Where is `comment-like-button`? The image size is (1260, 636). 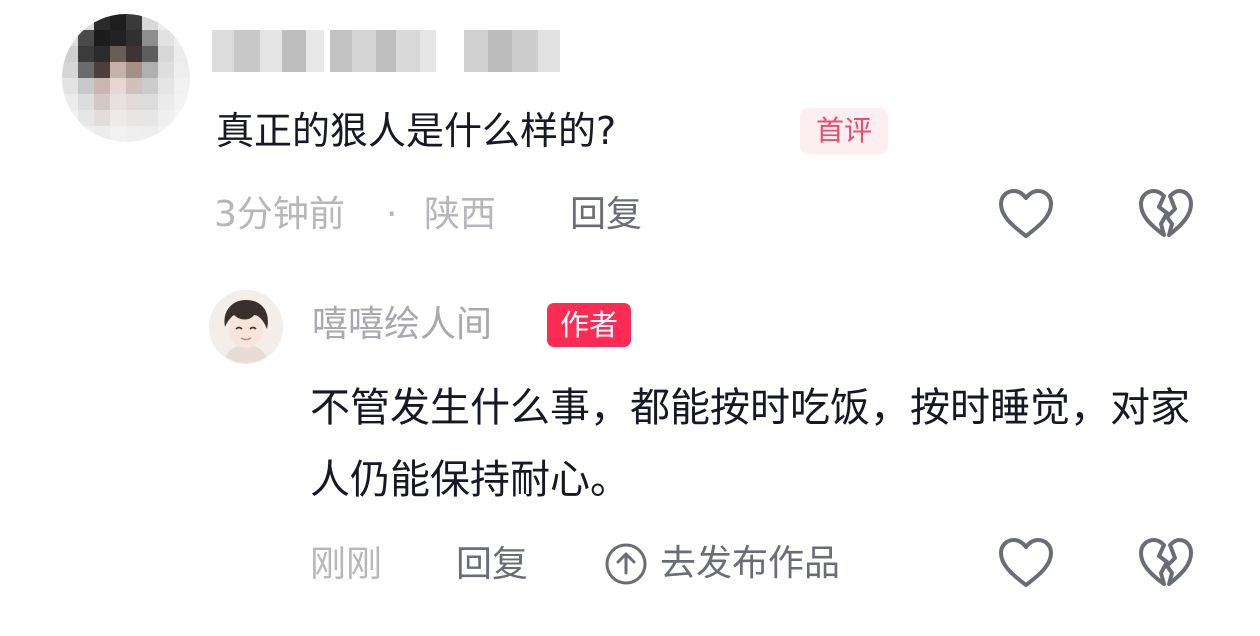 comment-like-button is located at coordinates (1026, 214).